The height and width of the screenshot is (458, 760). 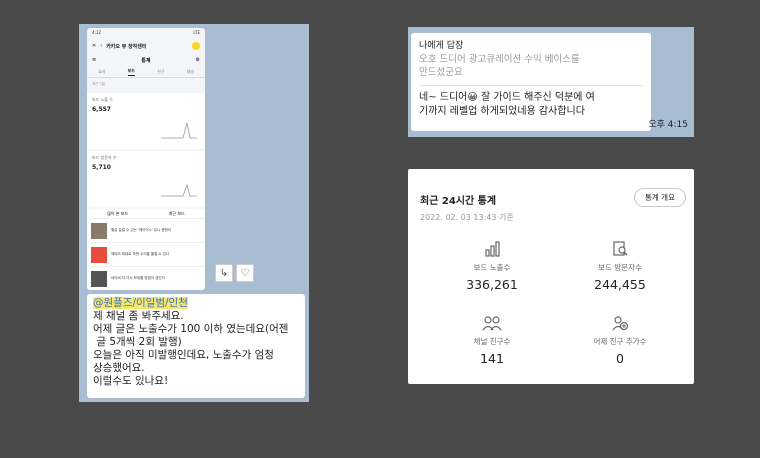 What do you see at coordinates (146, 179) in the screenshot?
I see `phone-card-visitors: 보드 방문자 수 5,710` at bounding box center [146, 179].